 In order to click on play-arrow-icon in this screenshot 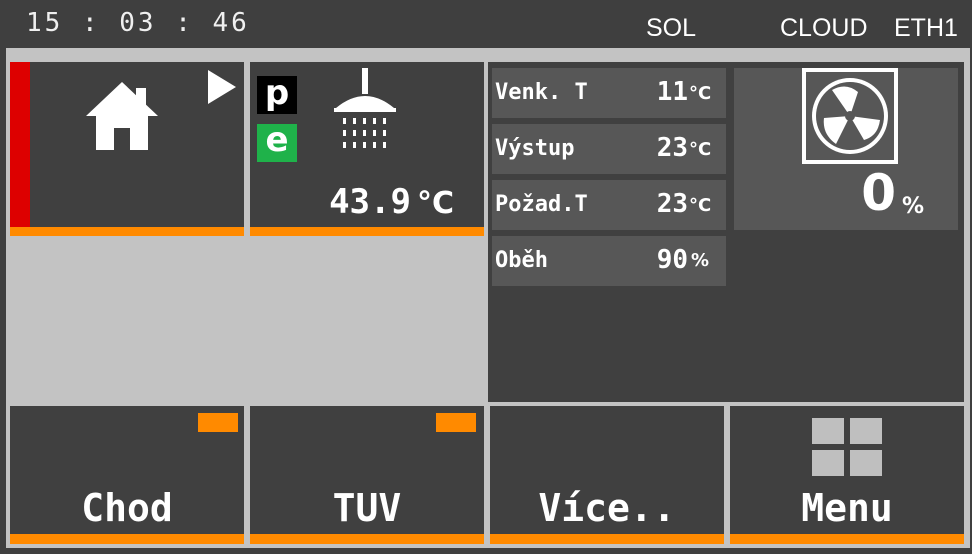, I will do `click(221, 87)`.